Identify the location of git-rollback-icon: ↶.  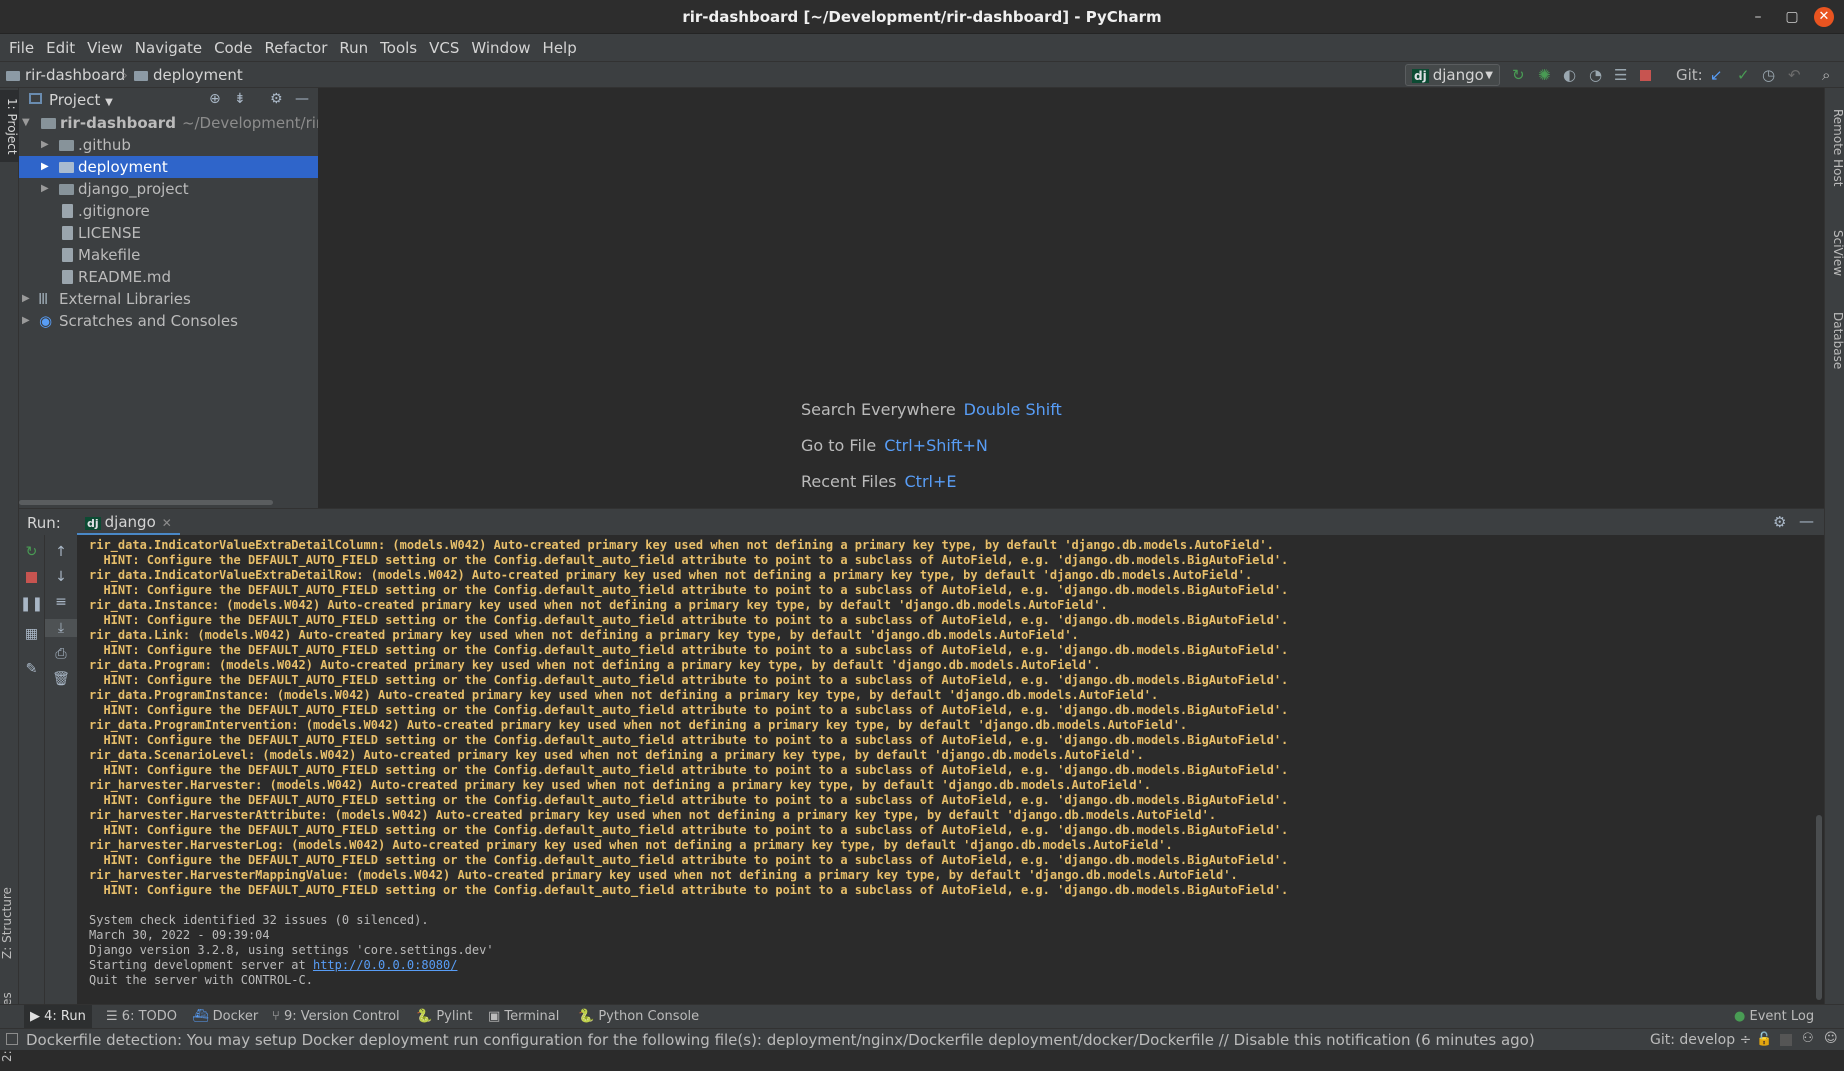
(1794, 75).